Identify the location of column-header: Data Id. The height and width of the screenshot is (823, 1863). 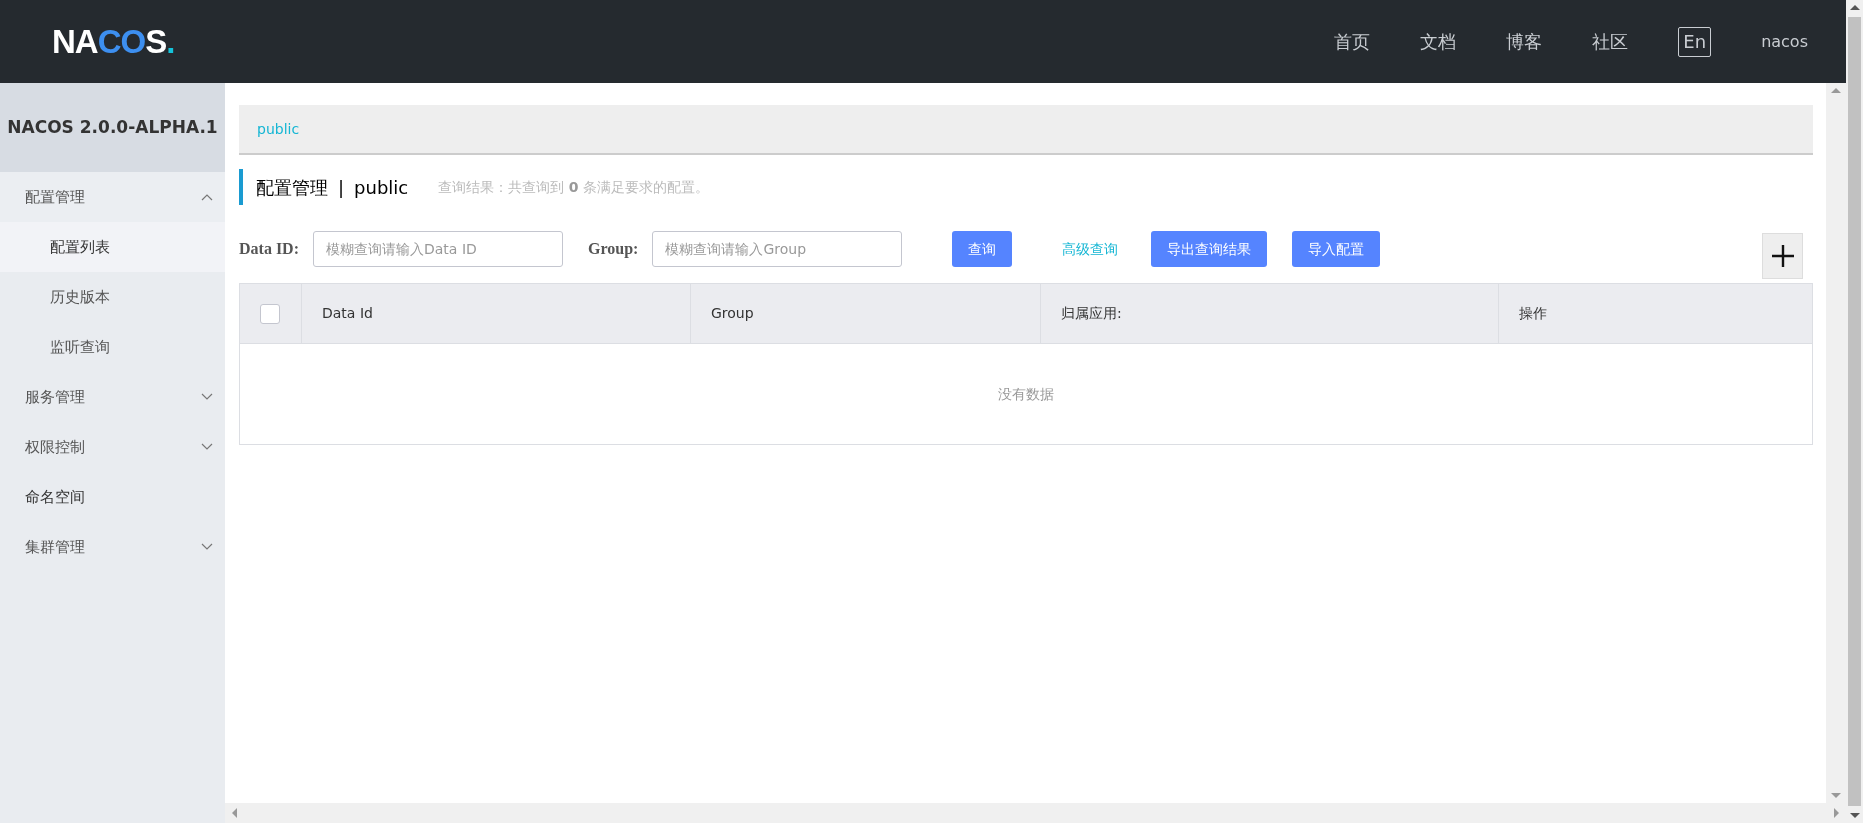
(496, 313).